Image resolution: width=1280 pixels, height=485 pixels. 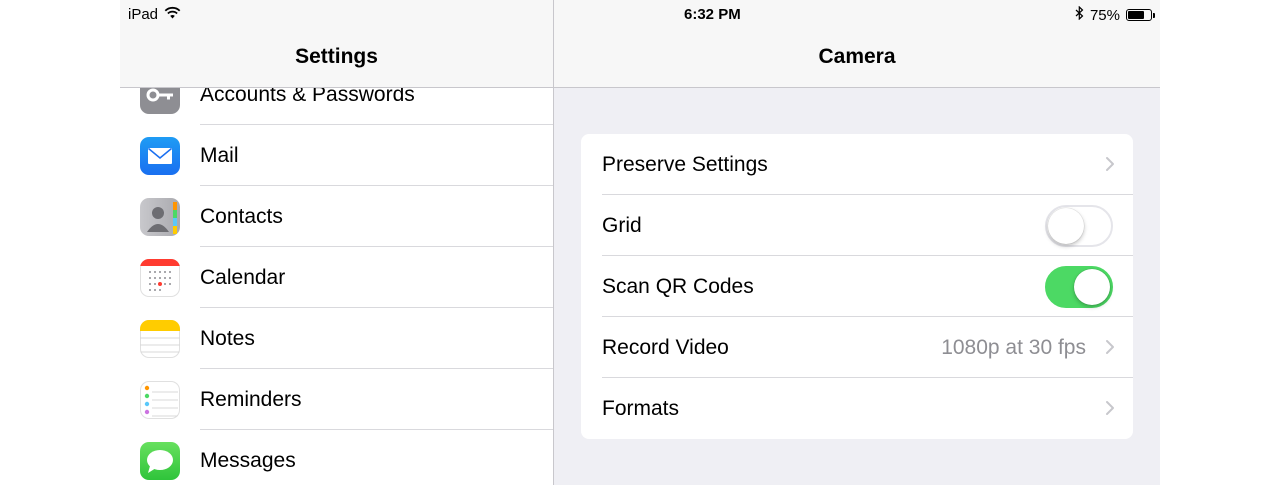 I want to click on settings-title: Settings, so click(x=336, y=56).